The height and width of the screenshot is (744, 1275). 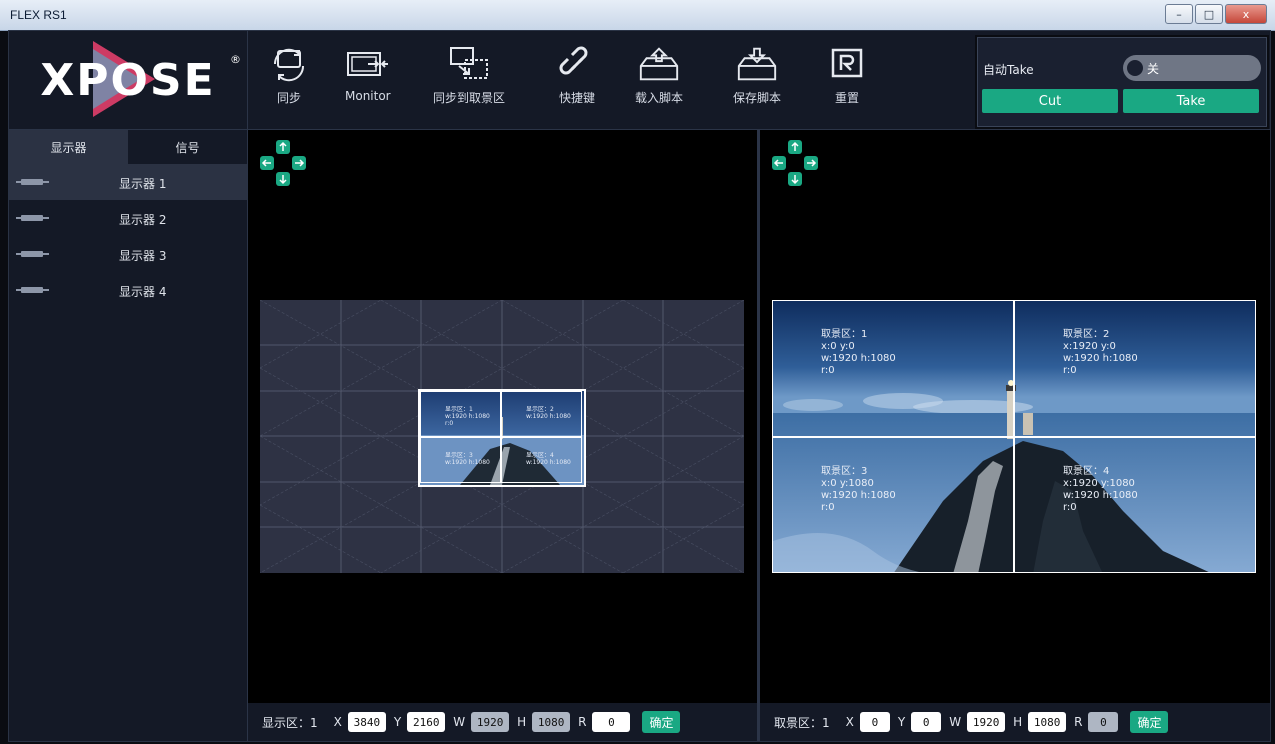 What do you see at coordinates (757, 98) in the screenshot?
I see `save-script-label: 保存脚本` at bounding box center [757, 98].